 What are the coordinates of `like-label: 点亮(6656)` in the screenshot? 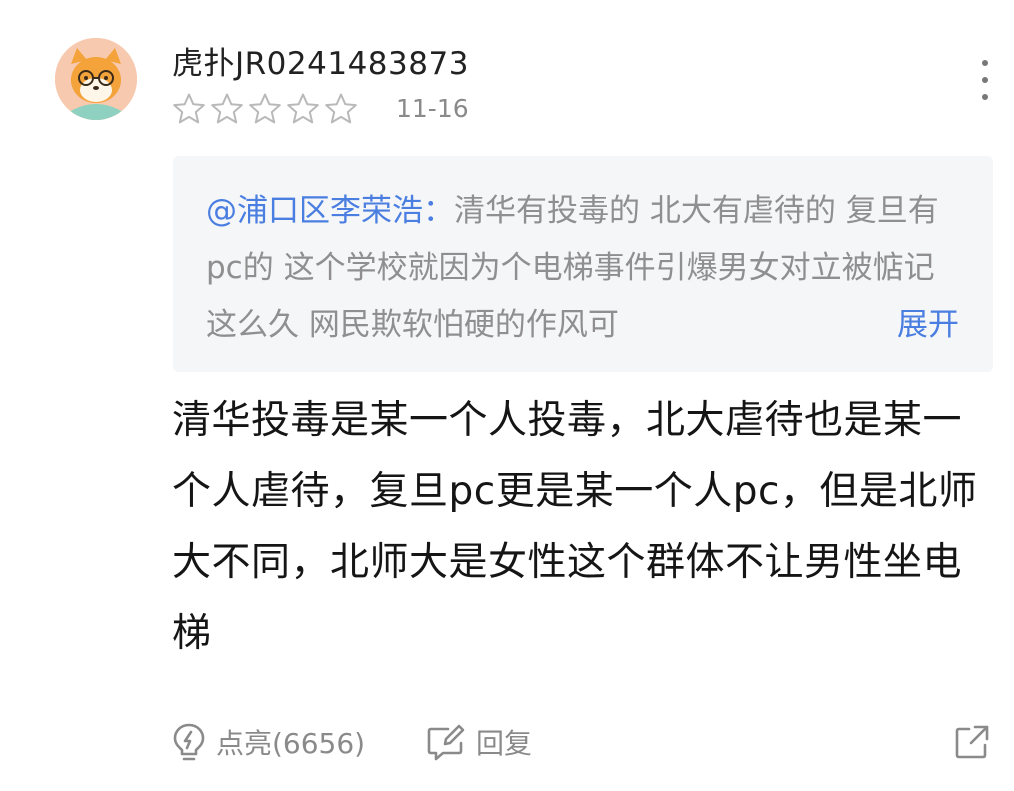 It's located at (291, 743).